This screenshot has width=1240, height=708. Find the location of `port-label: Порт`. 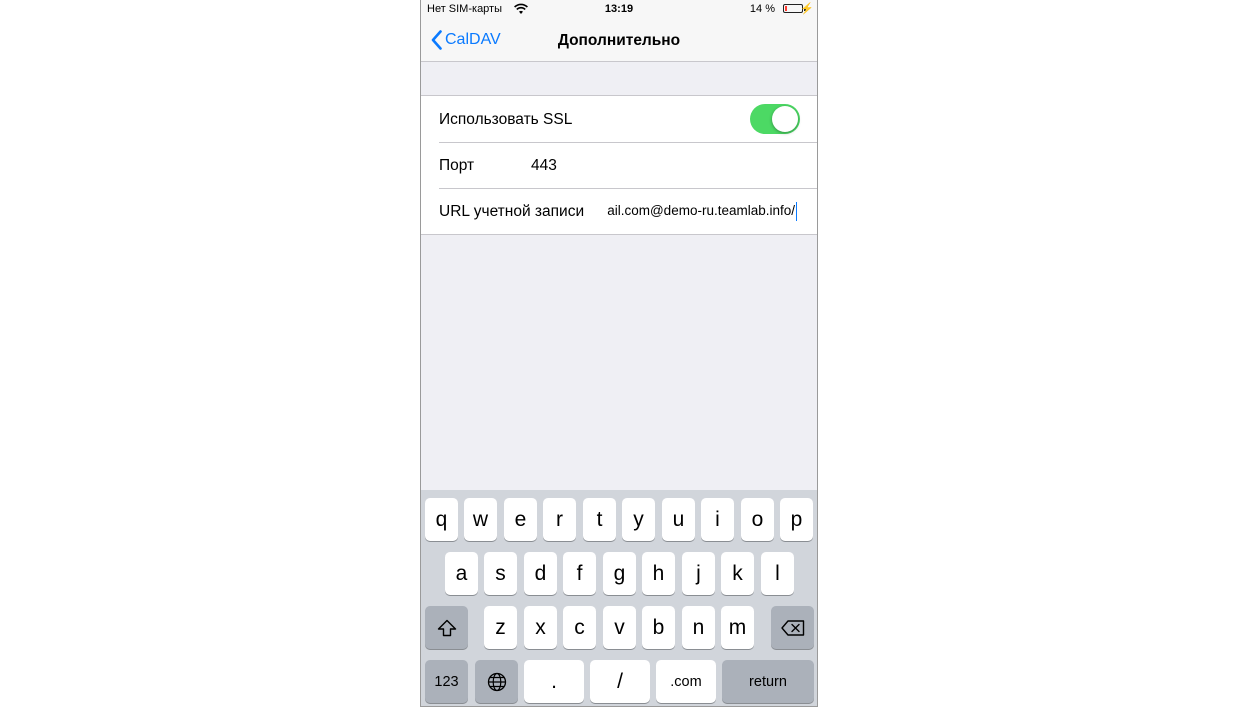

port-label: Порт is located at coordinates (457, 165).